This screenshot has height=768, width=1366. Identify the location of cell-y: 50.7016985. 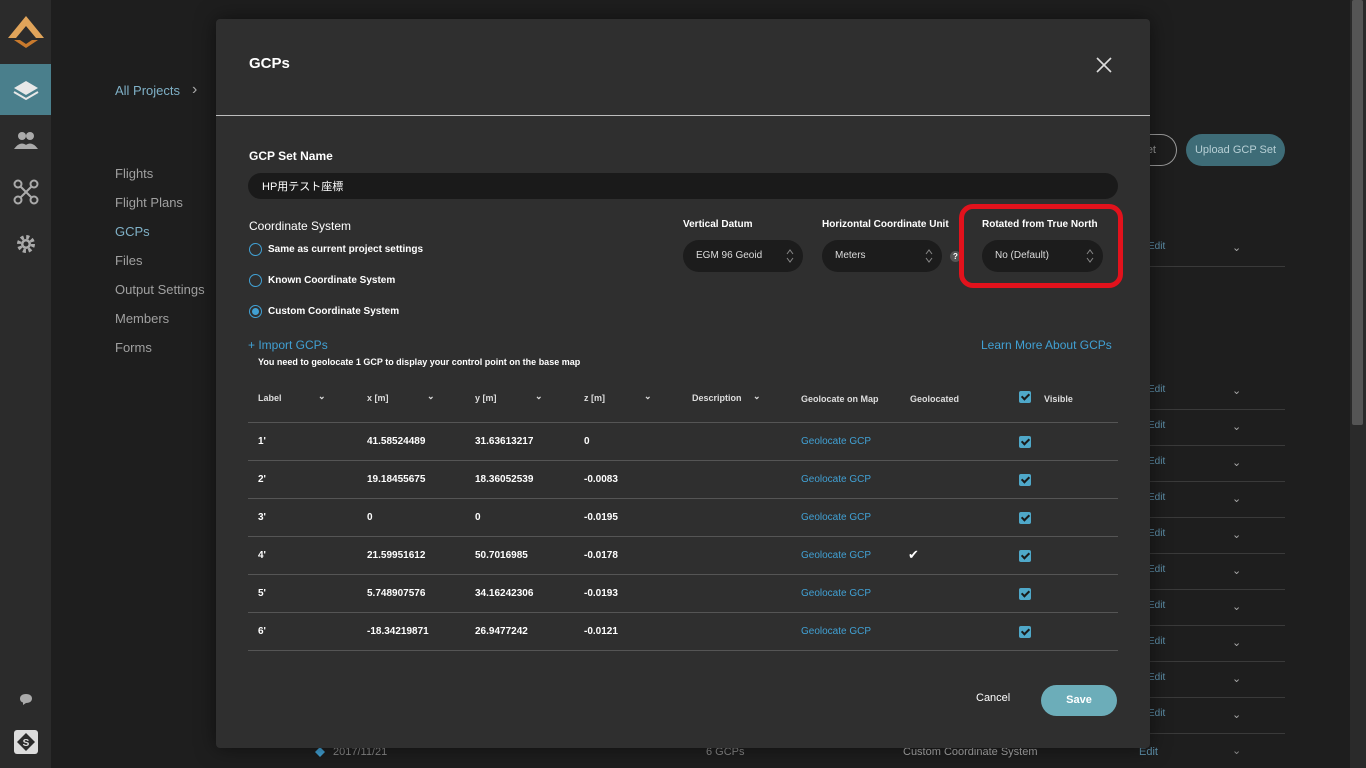
(501, 555).